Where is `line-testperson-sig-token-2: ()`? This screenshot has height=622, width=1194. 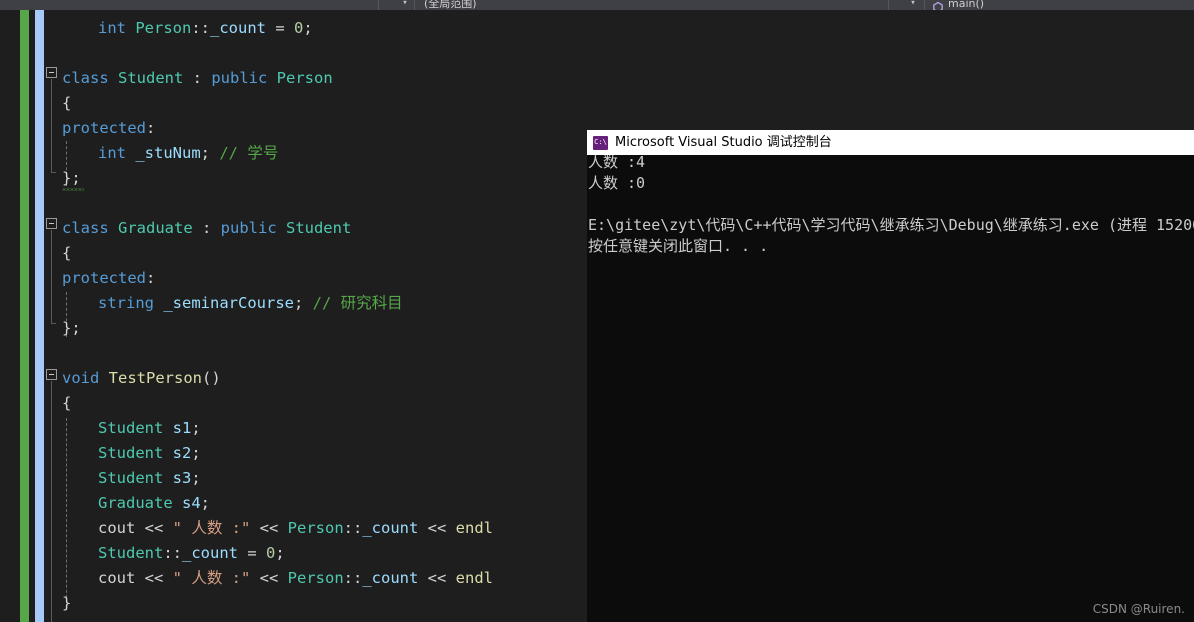 line-testperson-sig-token-2: () is located at coordinates (211, 378).